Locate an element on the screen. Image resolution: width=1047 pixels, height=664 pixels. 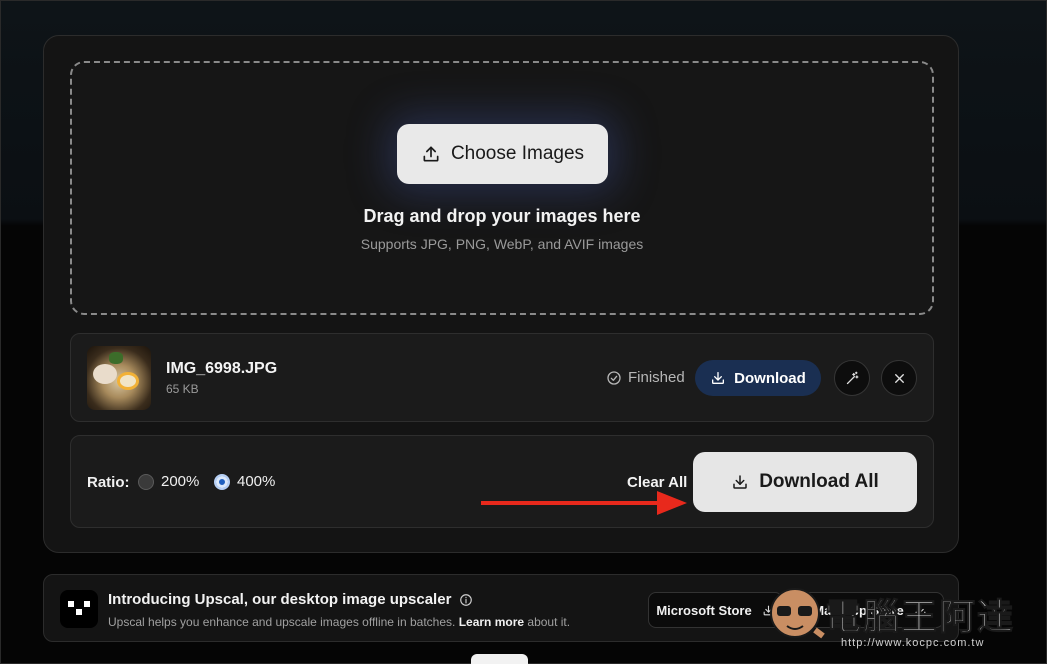
choose-images-label: Choose Images is located at coordinates (517, 153).